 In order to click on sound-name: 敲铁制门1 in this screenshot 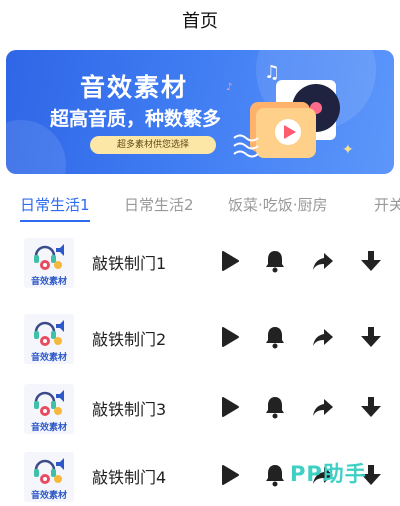, I will do `click(129, 263)`.